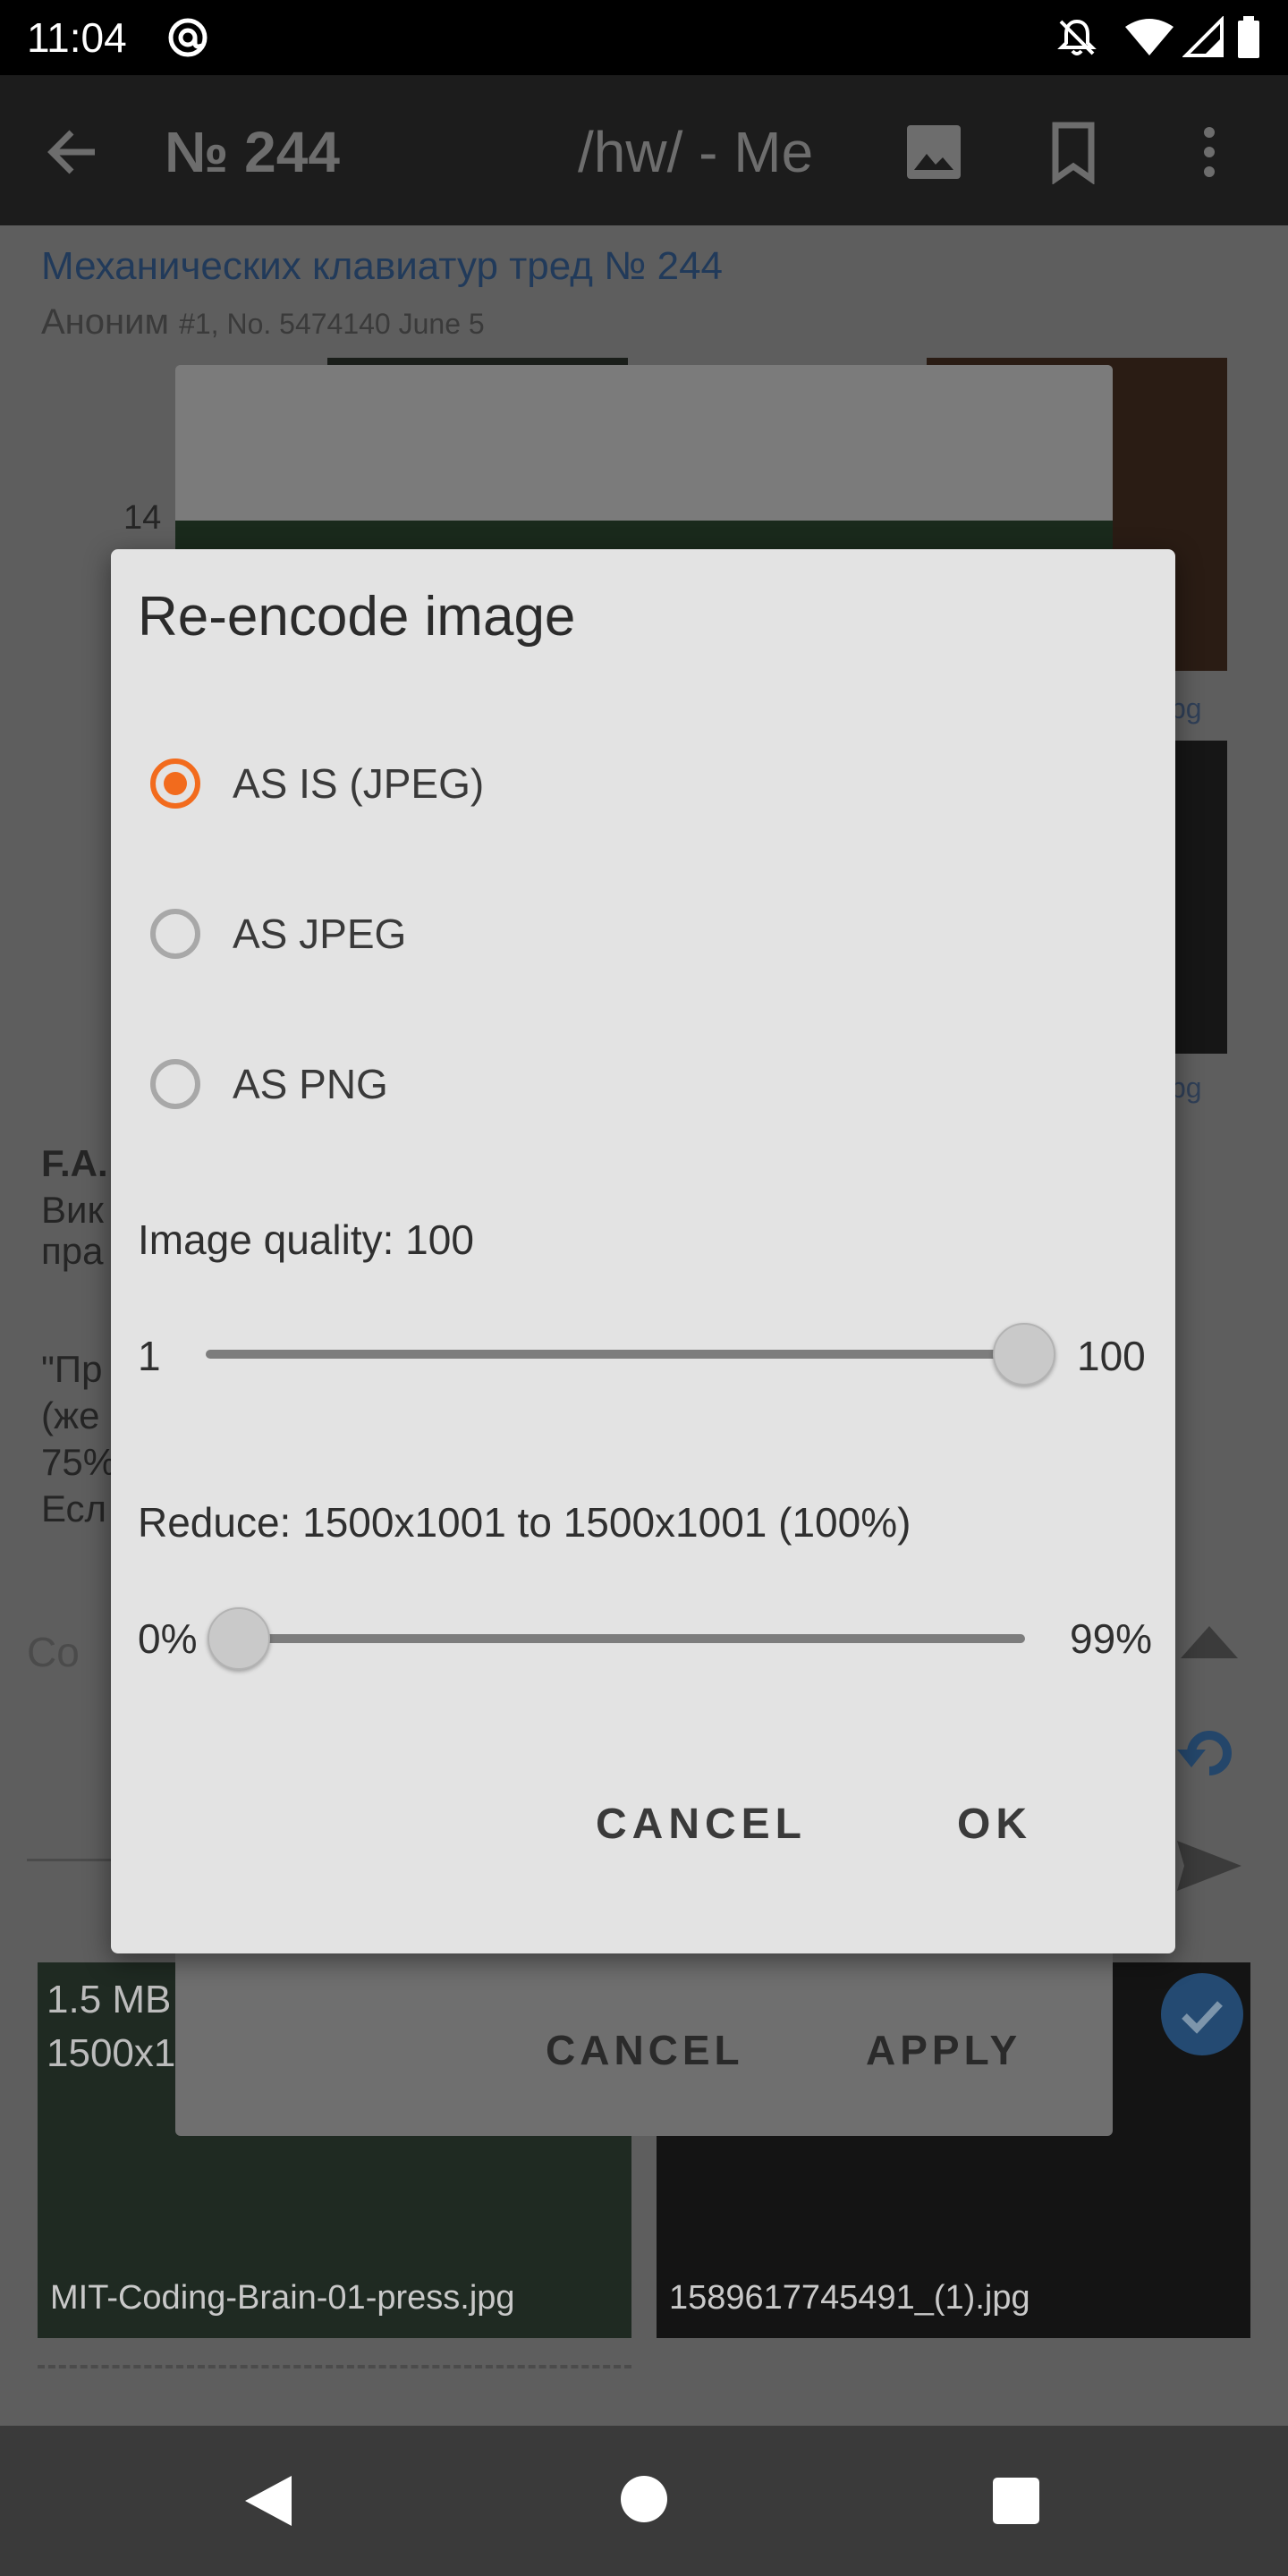  What do you see at coordinates (1077, 37) in the screenshot?
I see `notifications-off-icon` at bounding box center [1077, 37].